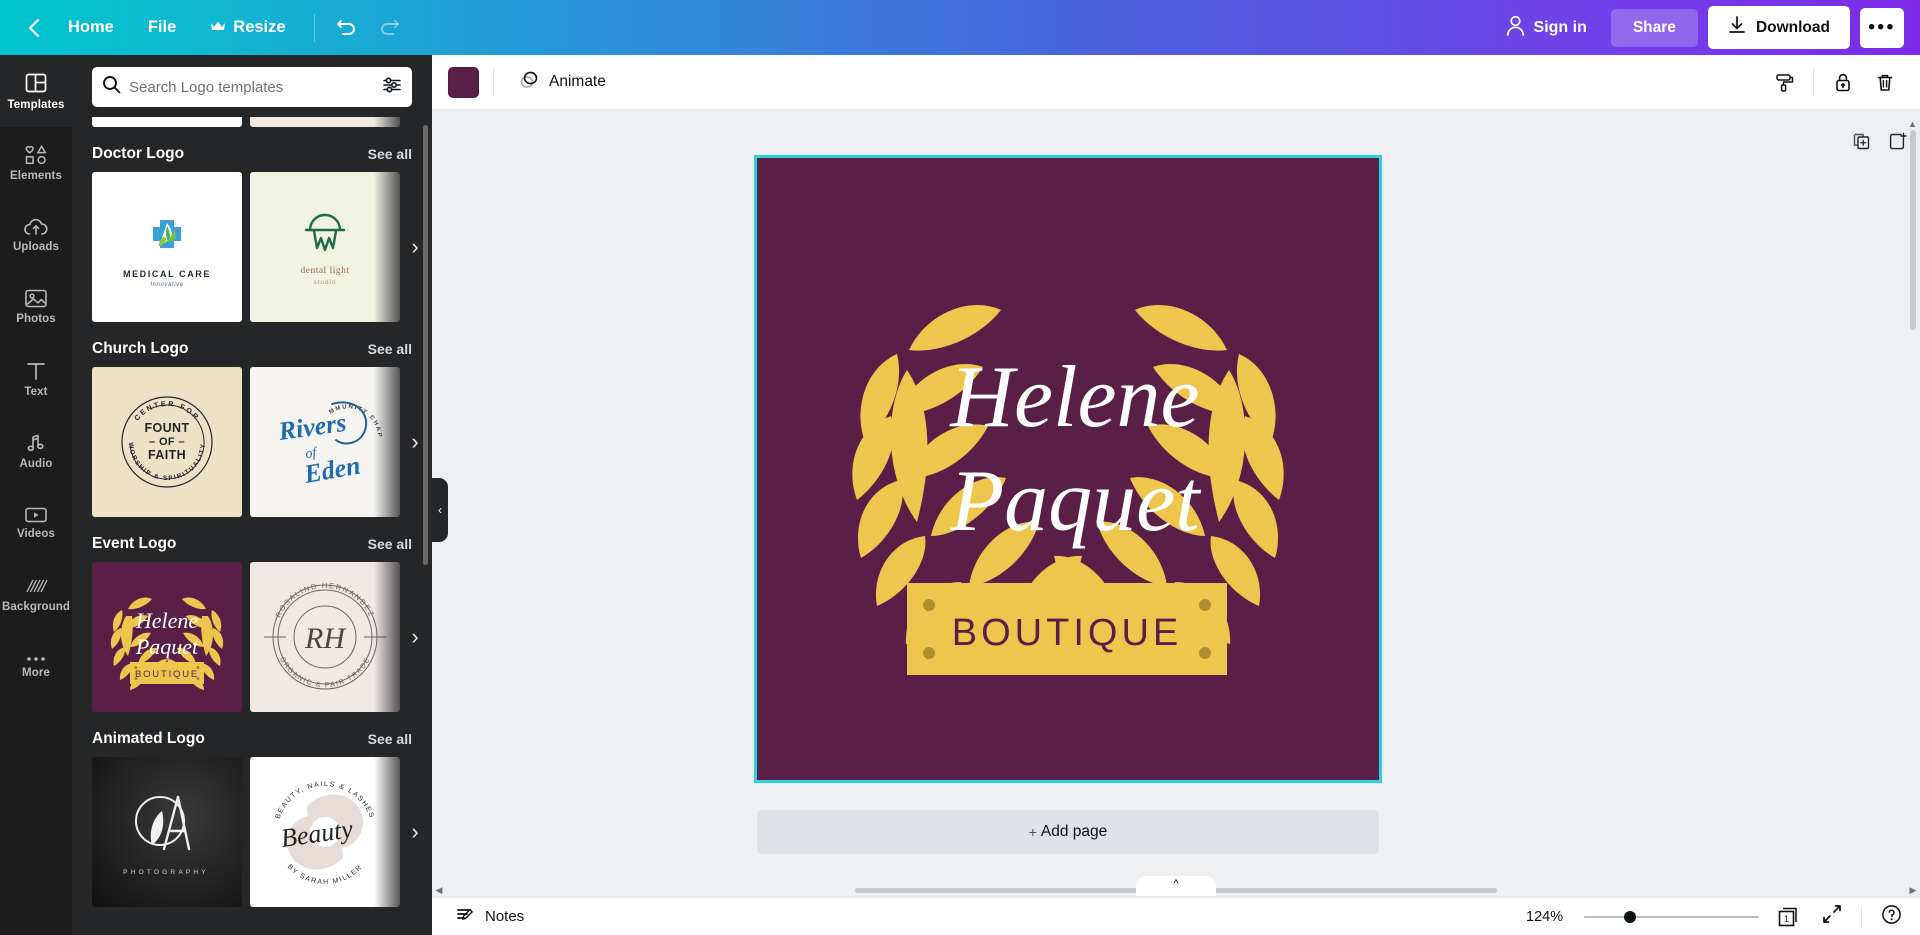 This screenshot has width=1920, height=935. I want to click on top-bar-right-group: Sign in Share Download •••, so click(1706, 27).